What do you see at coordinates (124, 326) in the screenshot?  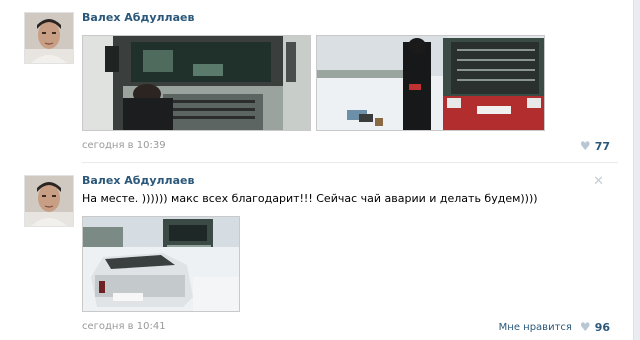 I see `post-date-link: сегодня в 10:41` at bounding box center [124, 326].